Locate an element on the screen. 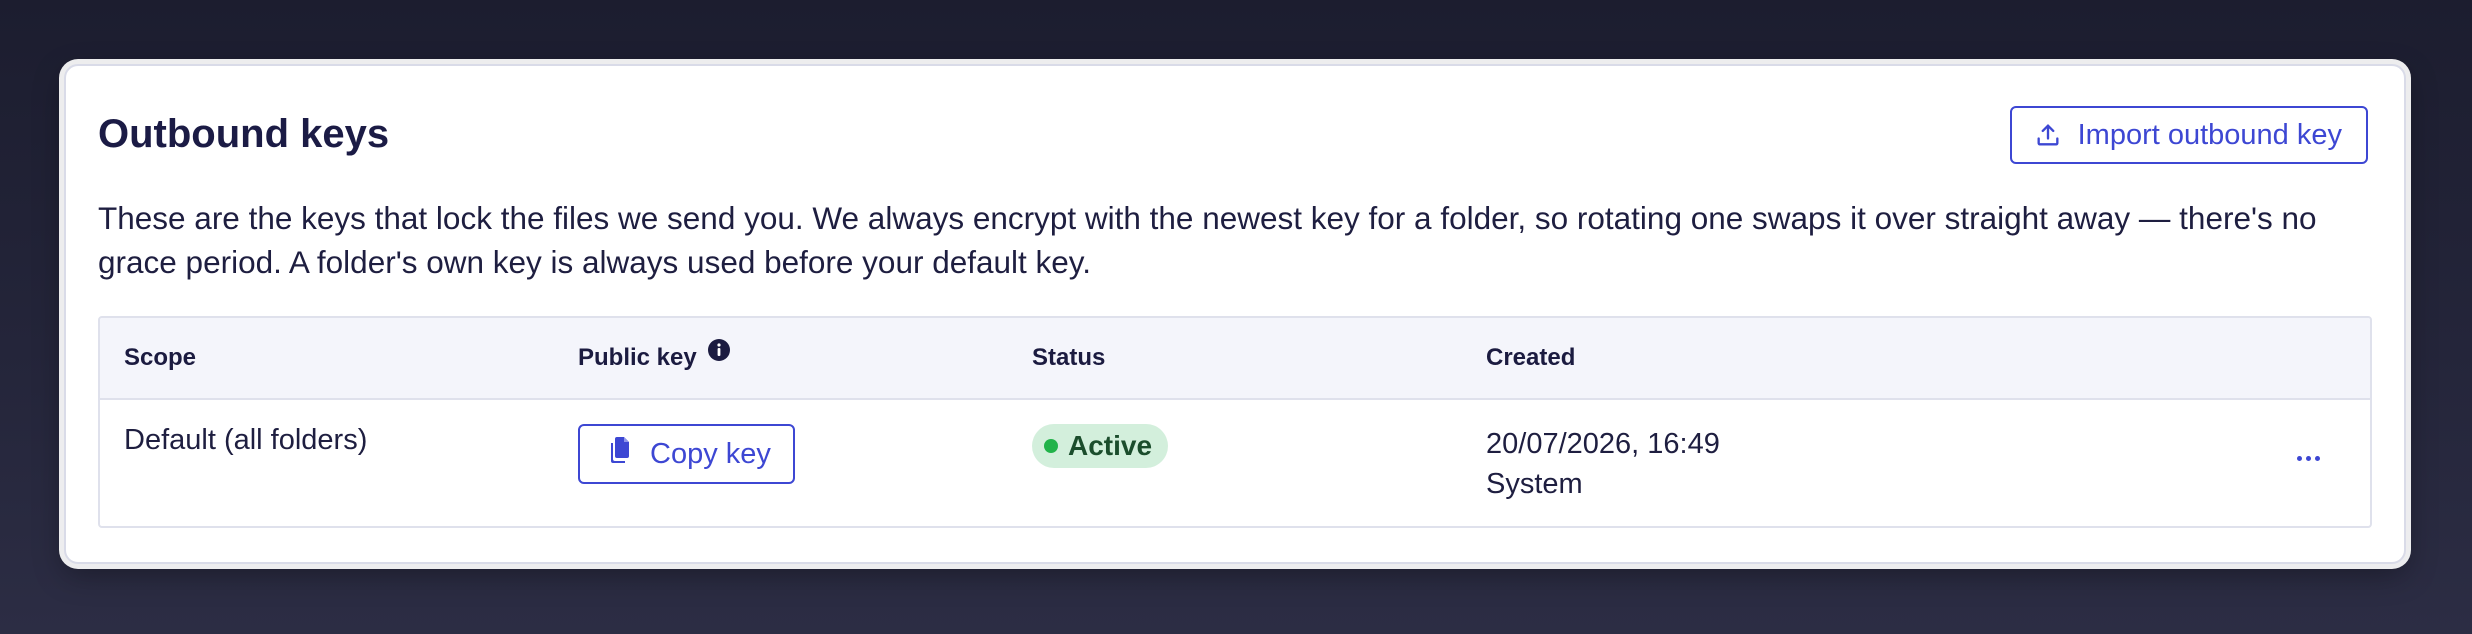 Image resolution: width=2472 pixels, height=634 pixels. column-header-scope-label: Scope is located at coordinates (160, 357).